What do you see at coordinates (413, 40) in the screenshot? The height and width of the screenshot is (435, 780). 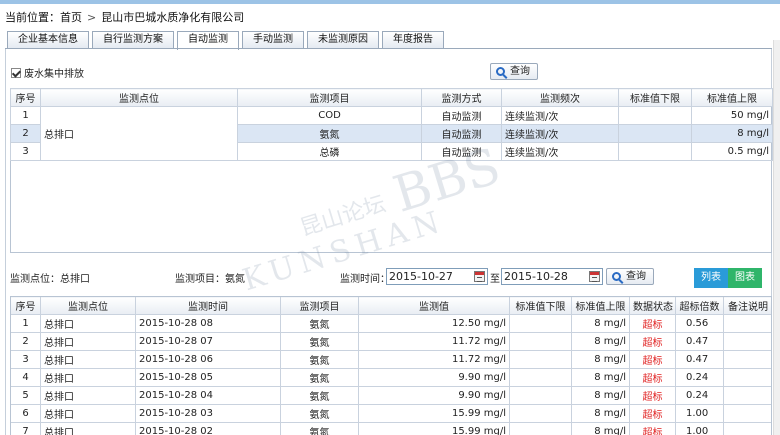 I see `tab-annual-report: 年度报告` at bounding box center [413, 40].